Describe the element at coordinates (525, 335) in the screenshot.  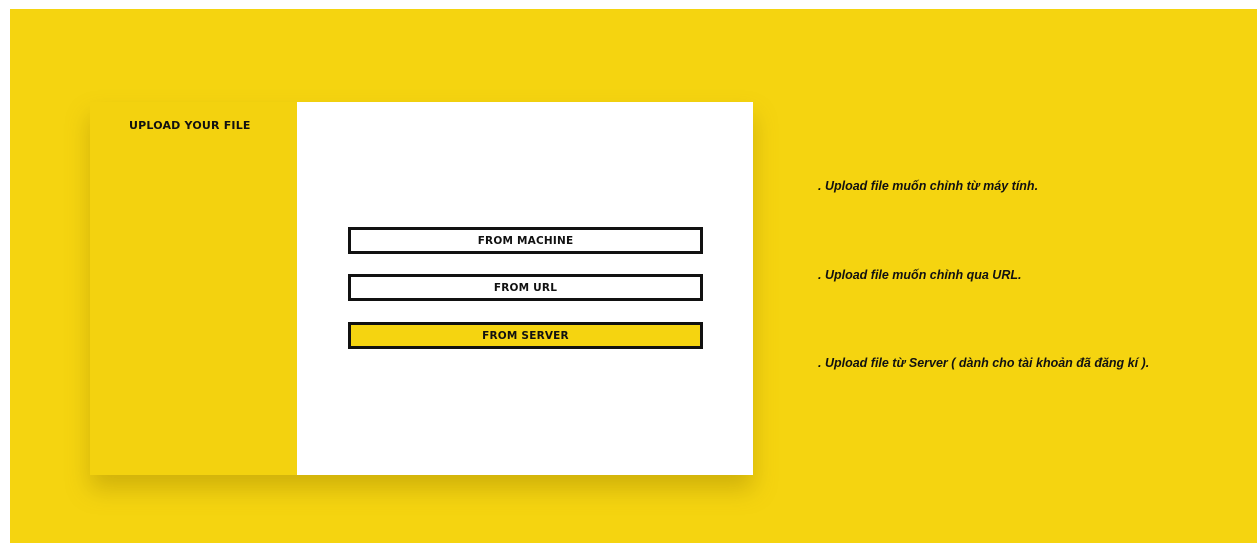
I see `from-server-button: FROM SERVER` at that location.